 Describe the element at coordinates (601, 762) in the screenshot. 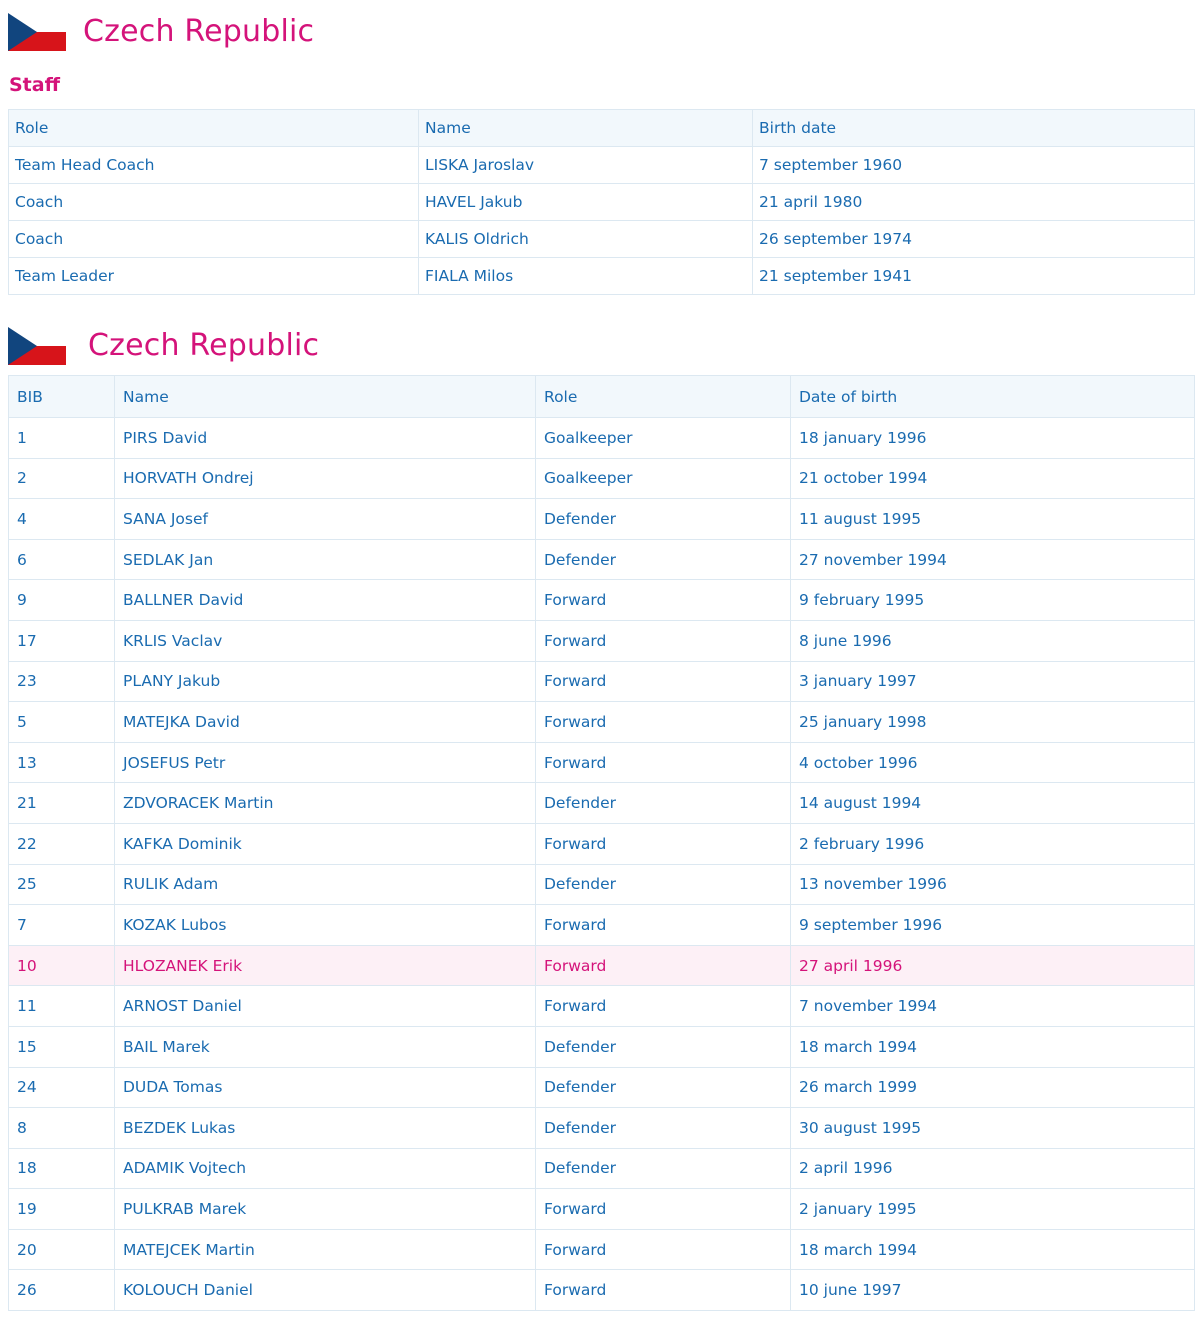

I see `player-row: 13 JOSEFUS Petr Forward 4 october 1996` at that location.